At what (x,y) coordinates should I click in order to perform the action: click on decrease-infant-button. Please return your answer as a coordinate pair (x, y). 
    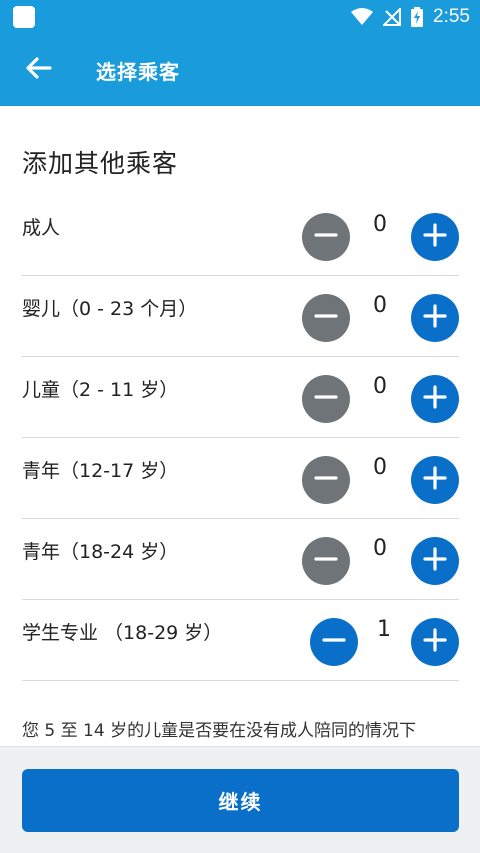
    Looking at the image, I should click on (326, 318).